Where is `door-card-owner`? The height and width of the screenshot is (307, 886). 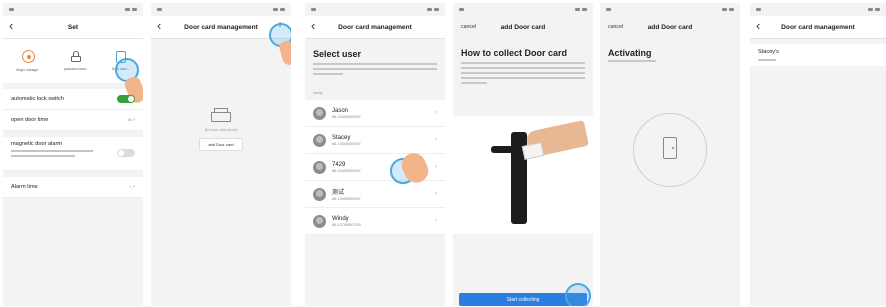
door-card-owner is located at coordinates (767, 60).